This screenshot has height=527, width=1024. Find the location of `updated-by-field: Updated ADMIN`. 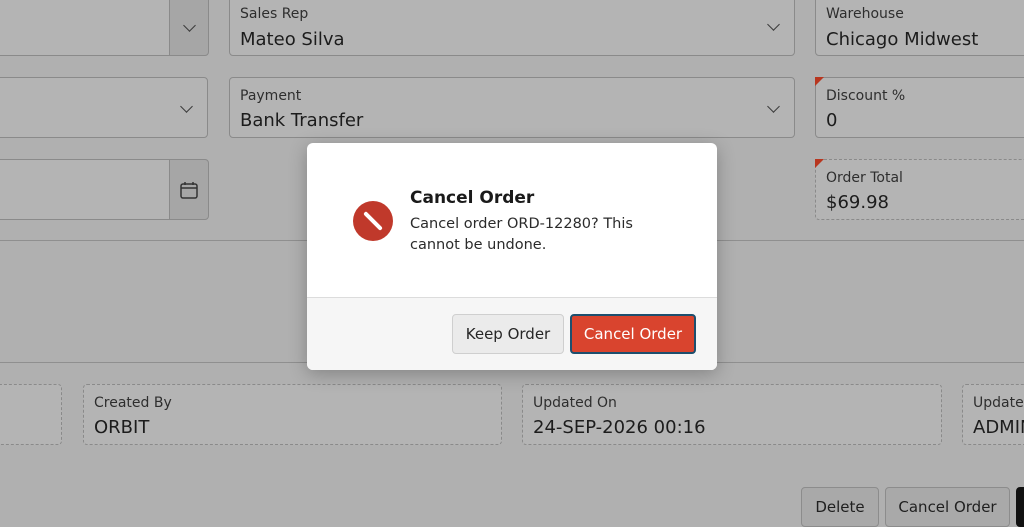

updated-by-field: Updated ADMIN is located at coordinates (993, 414).